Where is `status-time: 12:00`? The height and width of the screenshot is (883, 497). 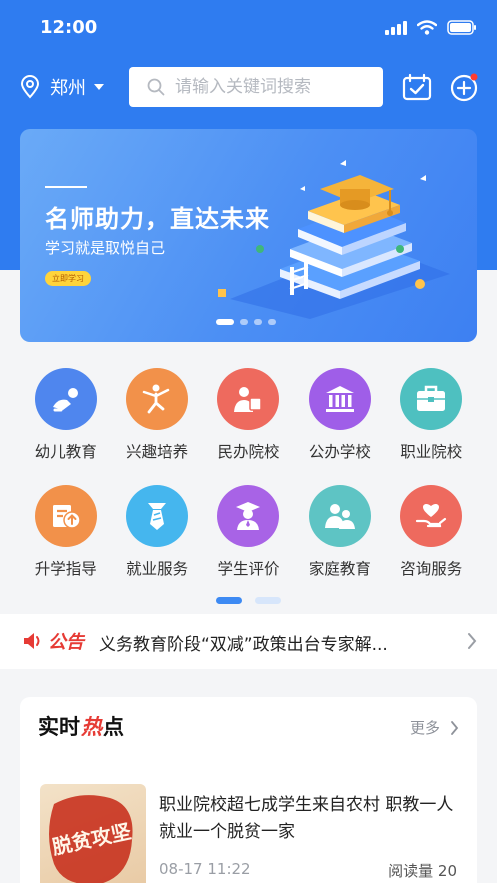
status-time: 12:00 is located at coordinates (69, 27).